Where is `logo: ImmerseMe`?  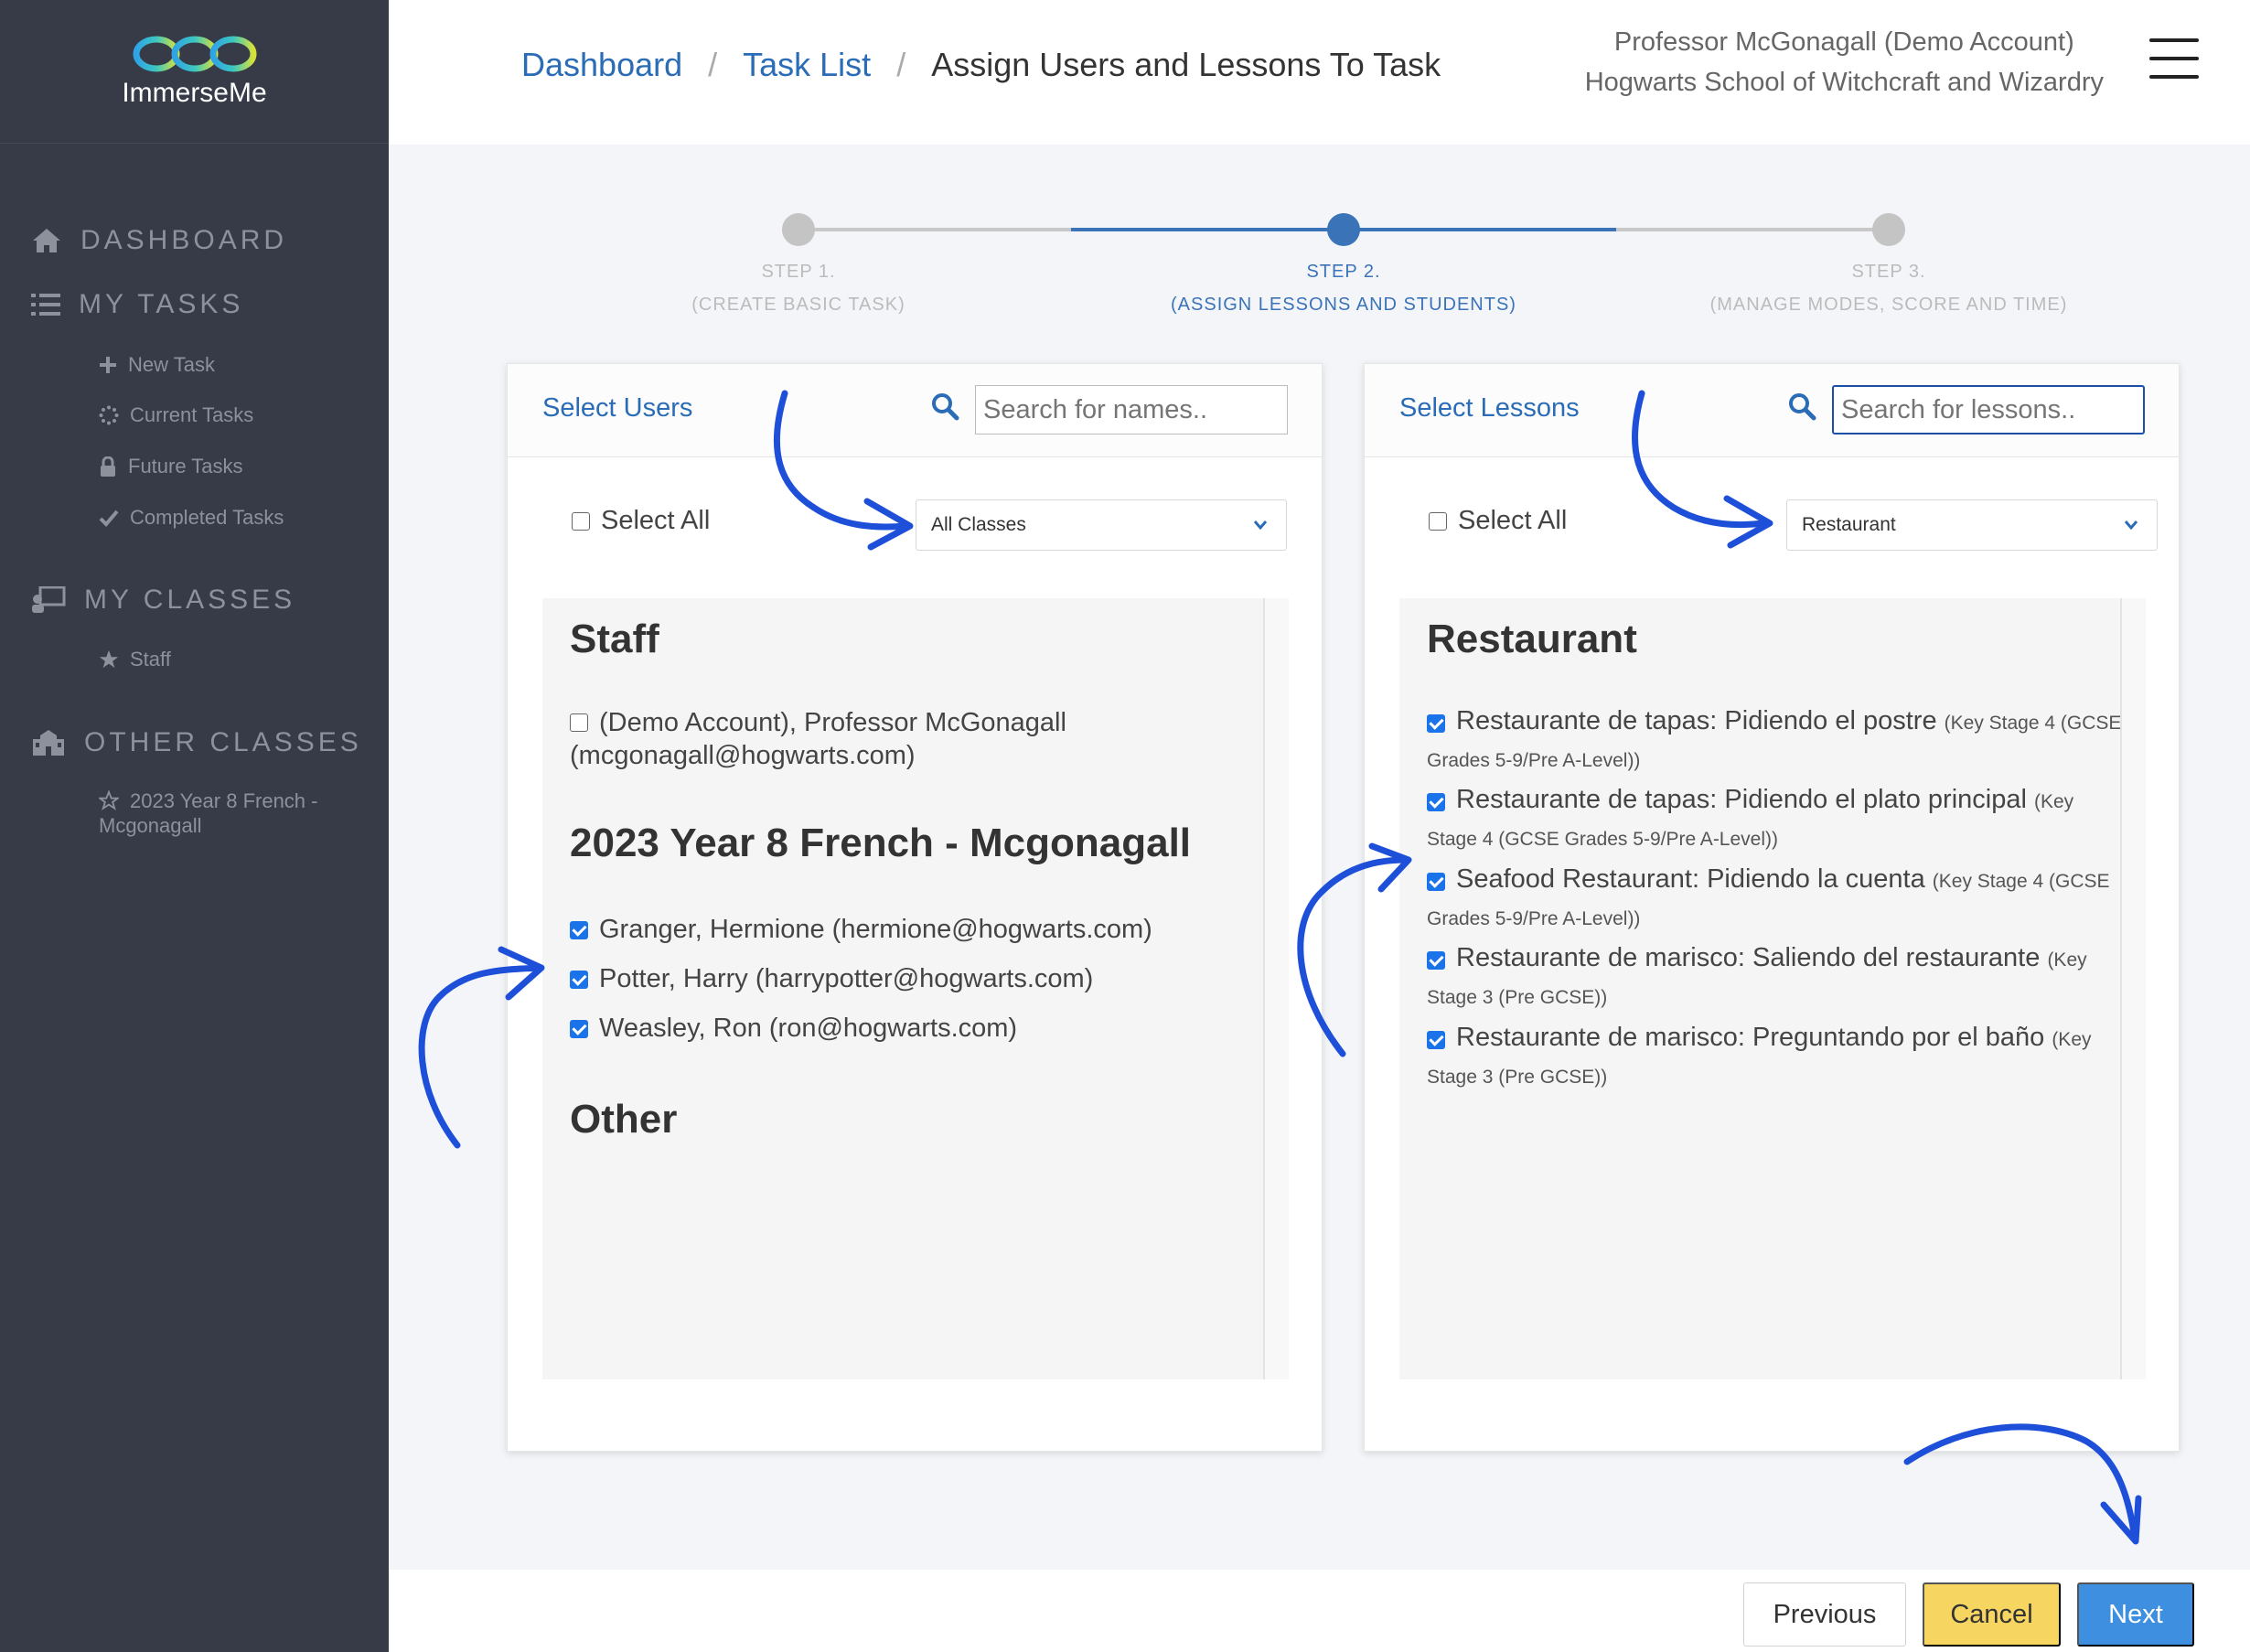
logo: ImmerseMe is located at coordinates (194, 72).